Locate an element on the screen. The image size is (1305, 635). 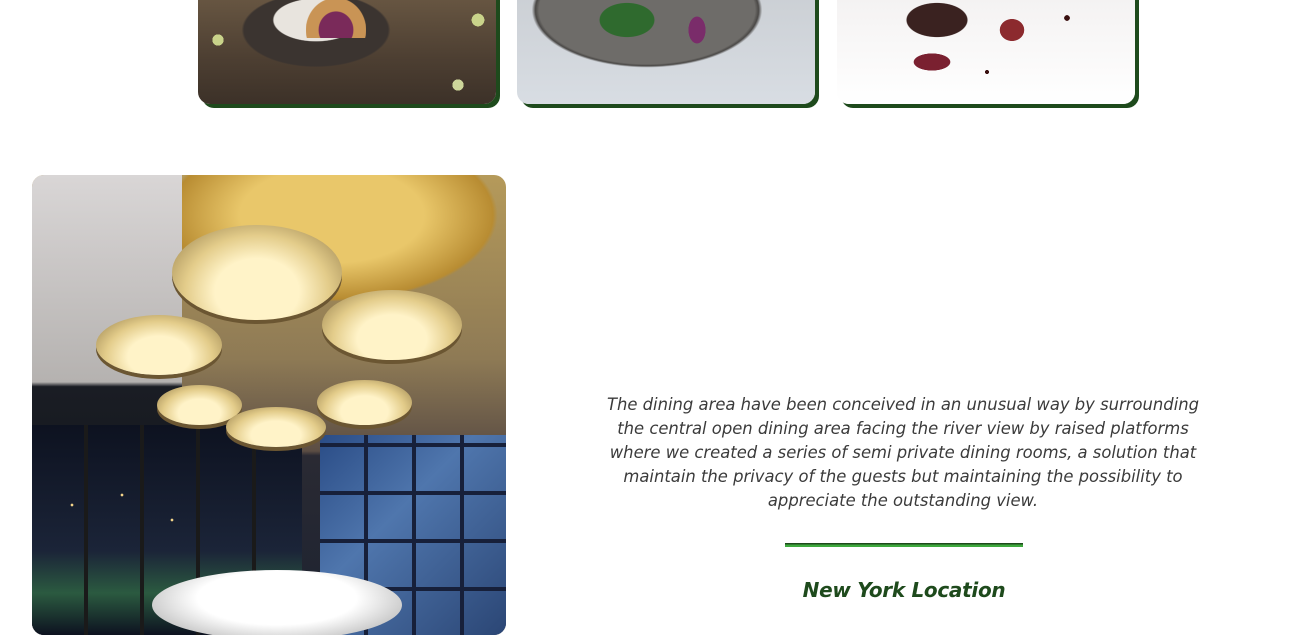
location-title: New York Location is located at coordinates (904, 590).